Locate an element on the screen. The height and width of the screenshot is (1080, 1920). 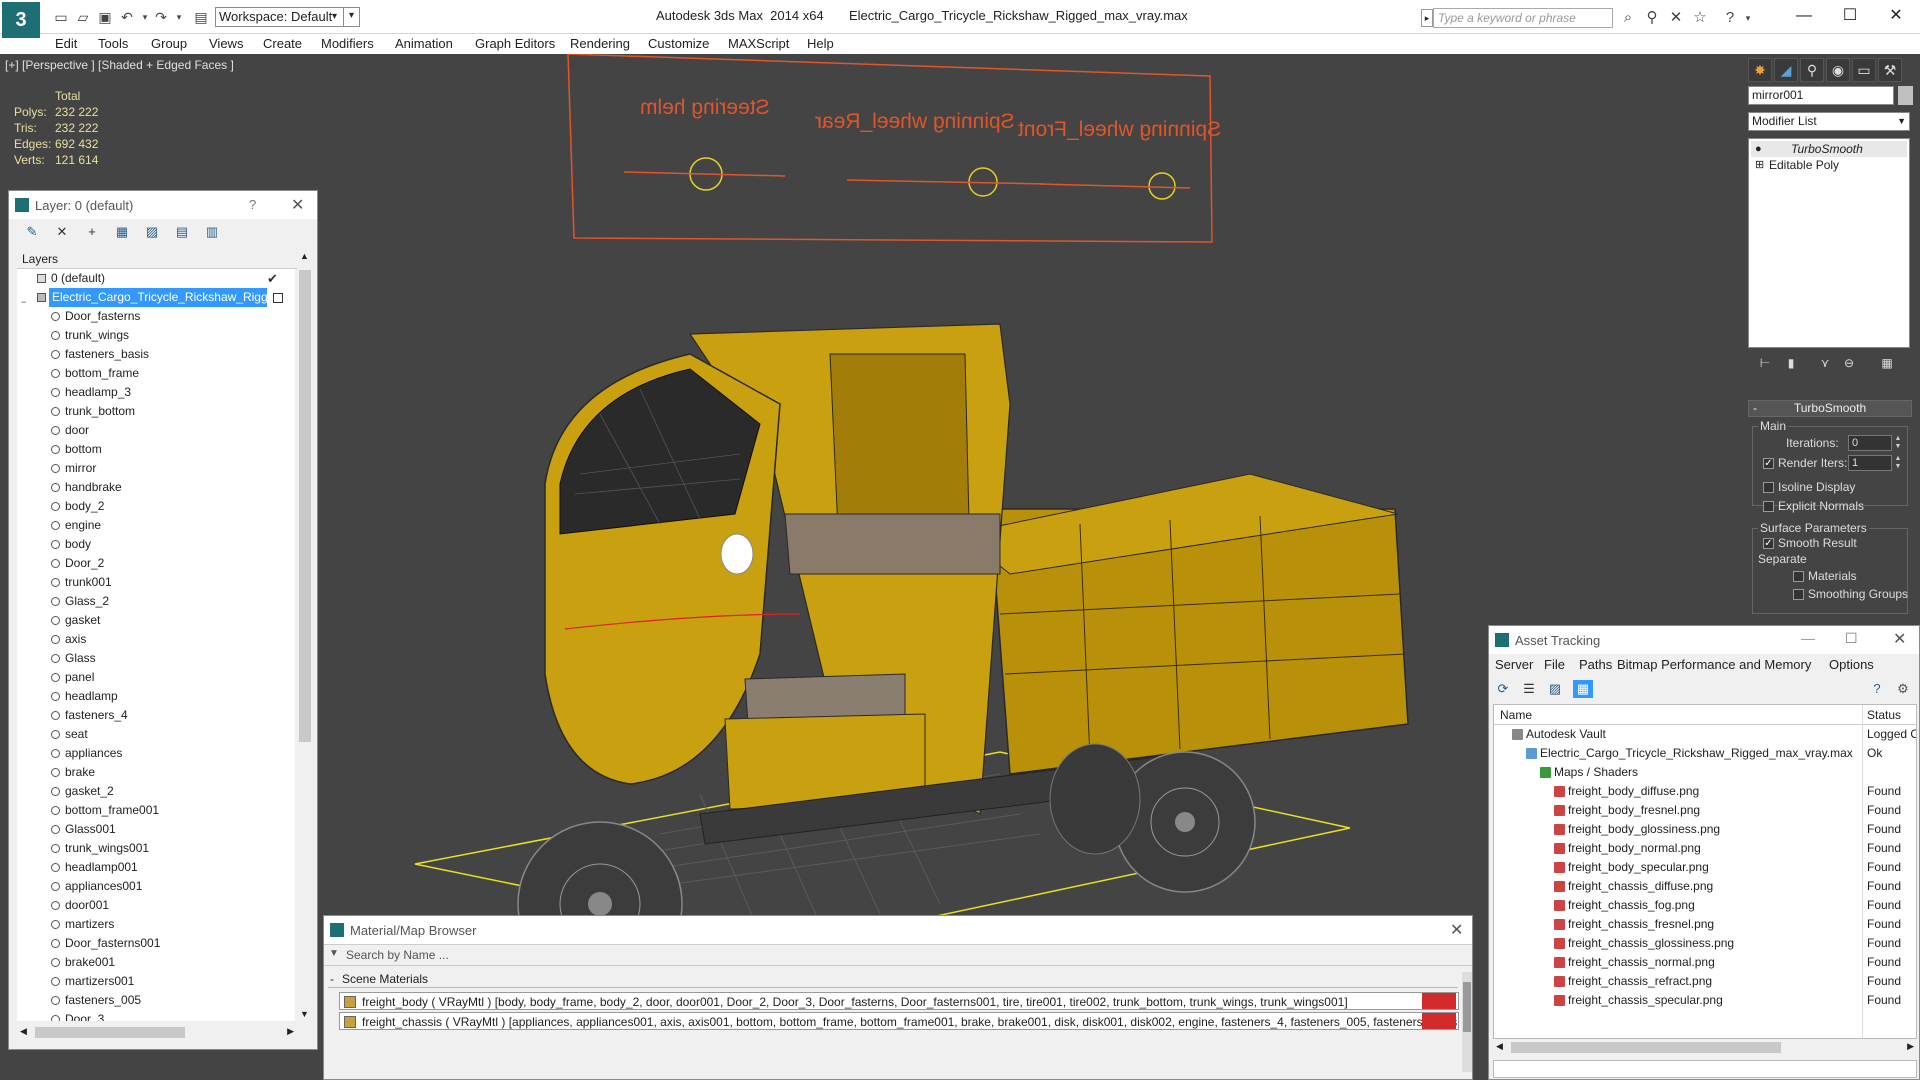
layer-object-row: Door_fasterns is located at coordinates (156, 316).